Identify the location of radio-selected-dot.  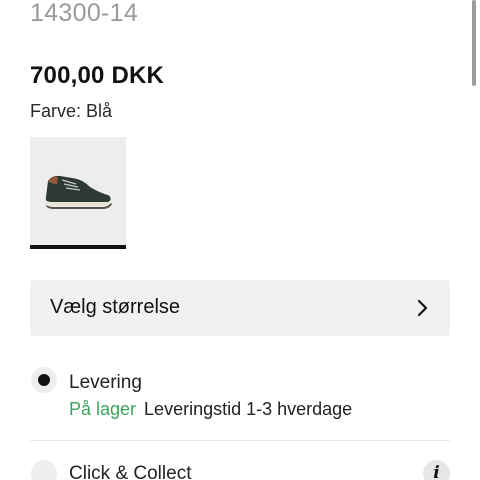
(44, 380).